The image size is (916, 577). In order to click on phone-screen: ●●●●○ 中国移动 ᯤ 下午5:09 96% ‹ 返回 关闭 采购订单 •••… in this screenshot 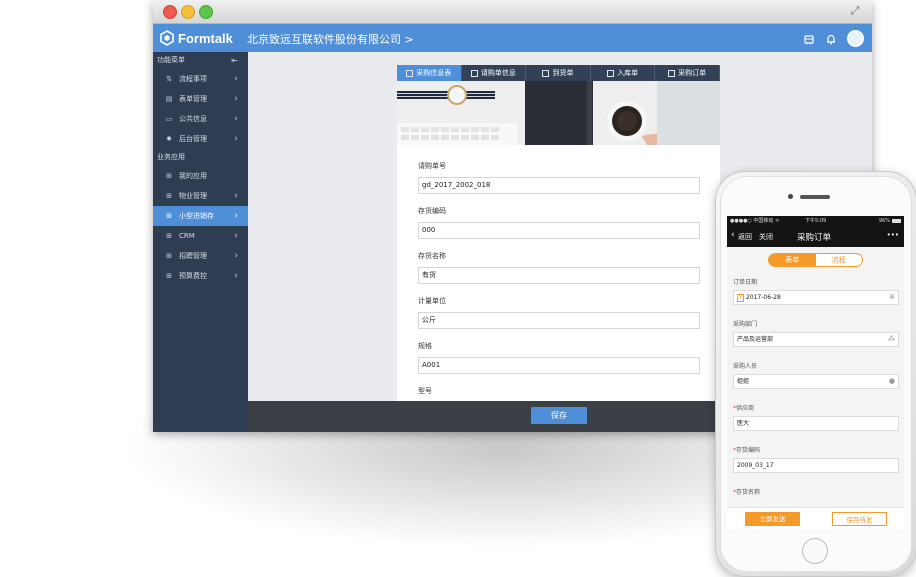, I will do `click(815, 372)`.